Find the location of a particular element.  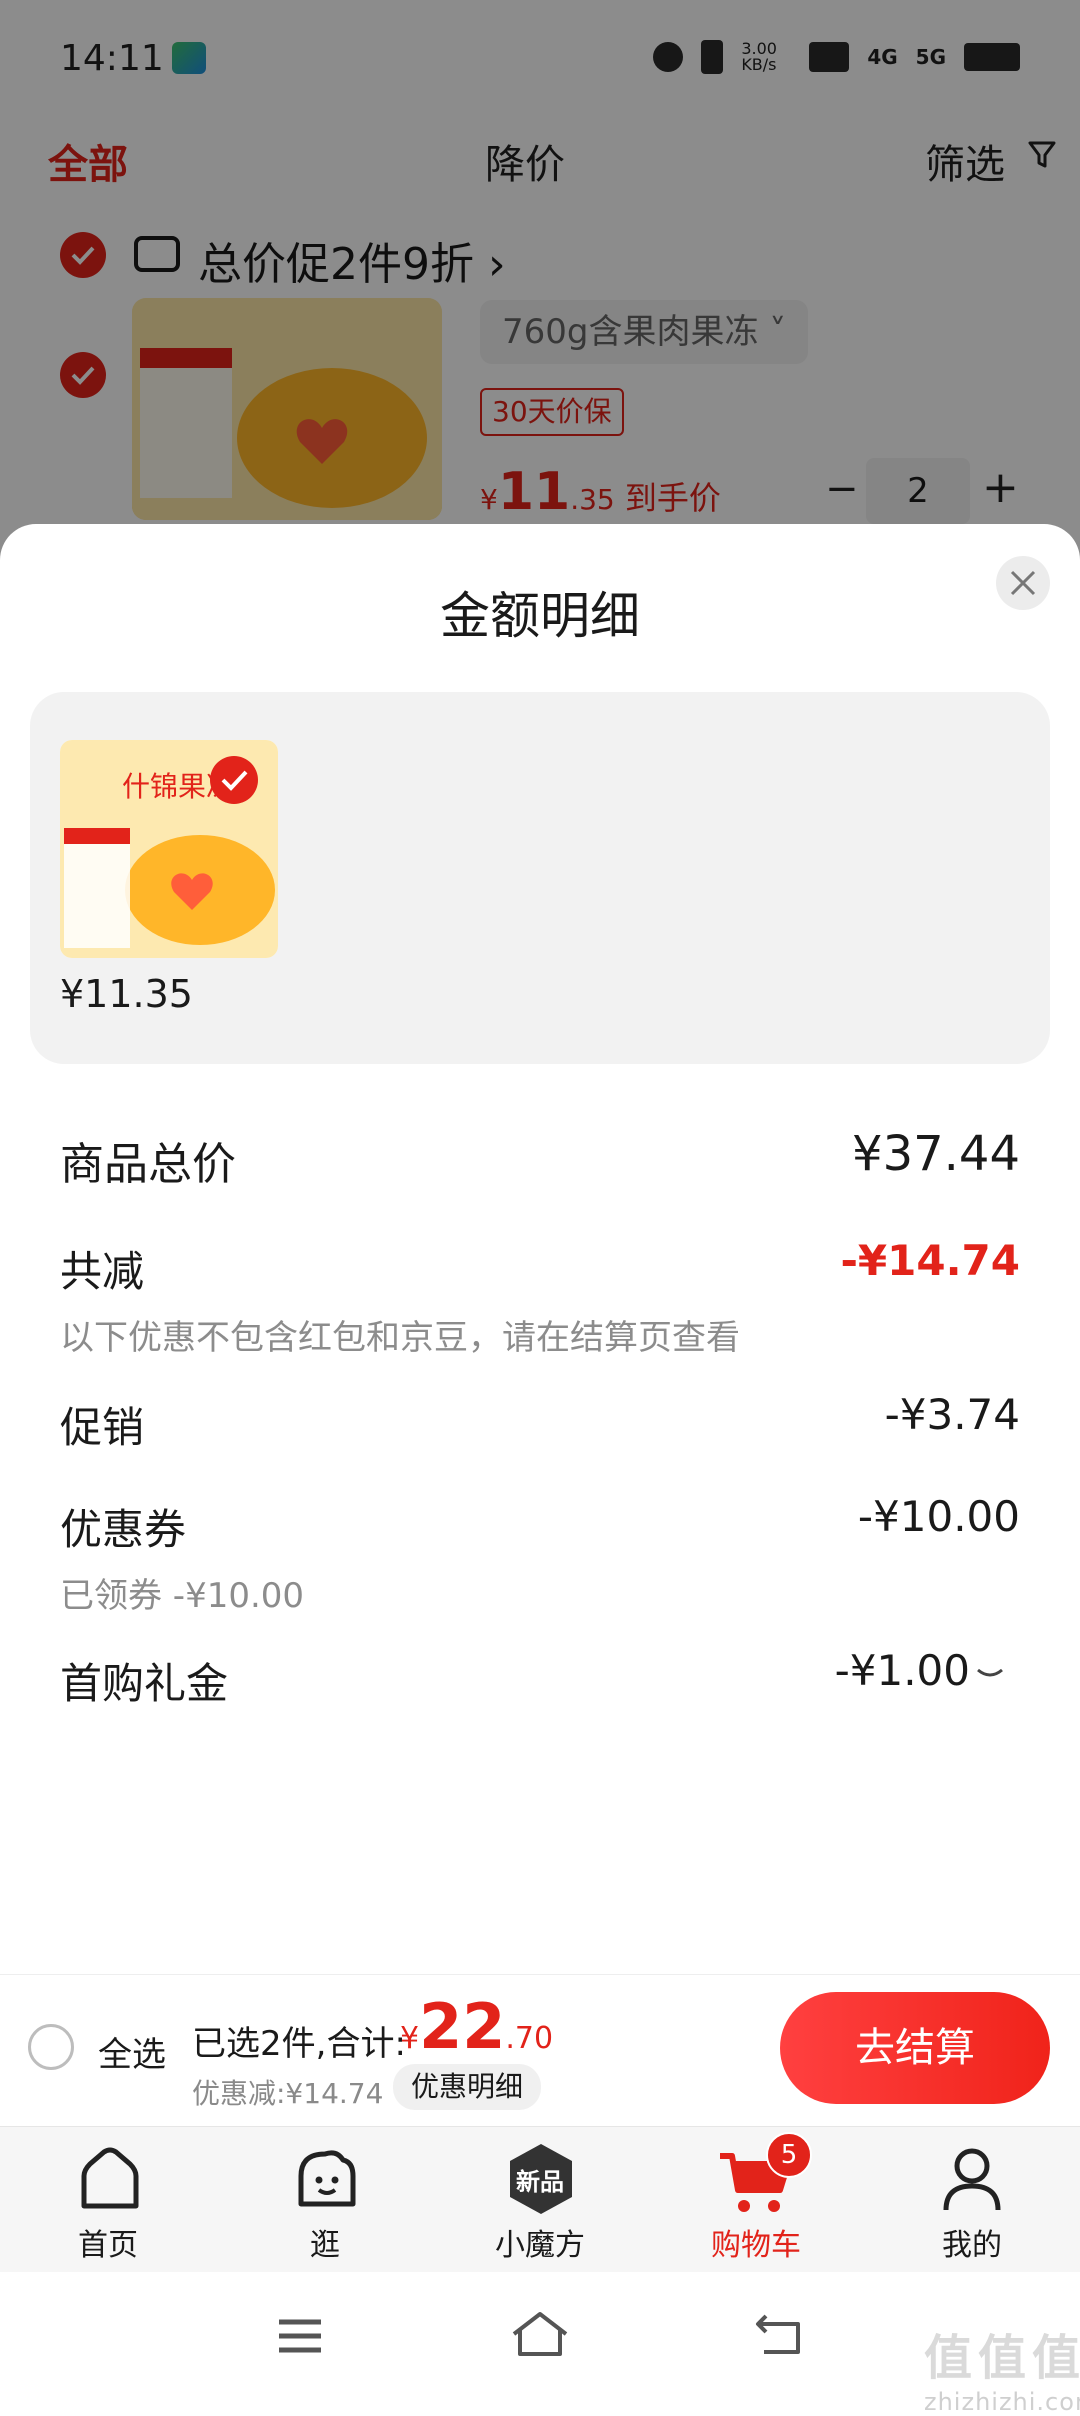

close-icon is located at coordinates (1023, 583).